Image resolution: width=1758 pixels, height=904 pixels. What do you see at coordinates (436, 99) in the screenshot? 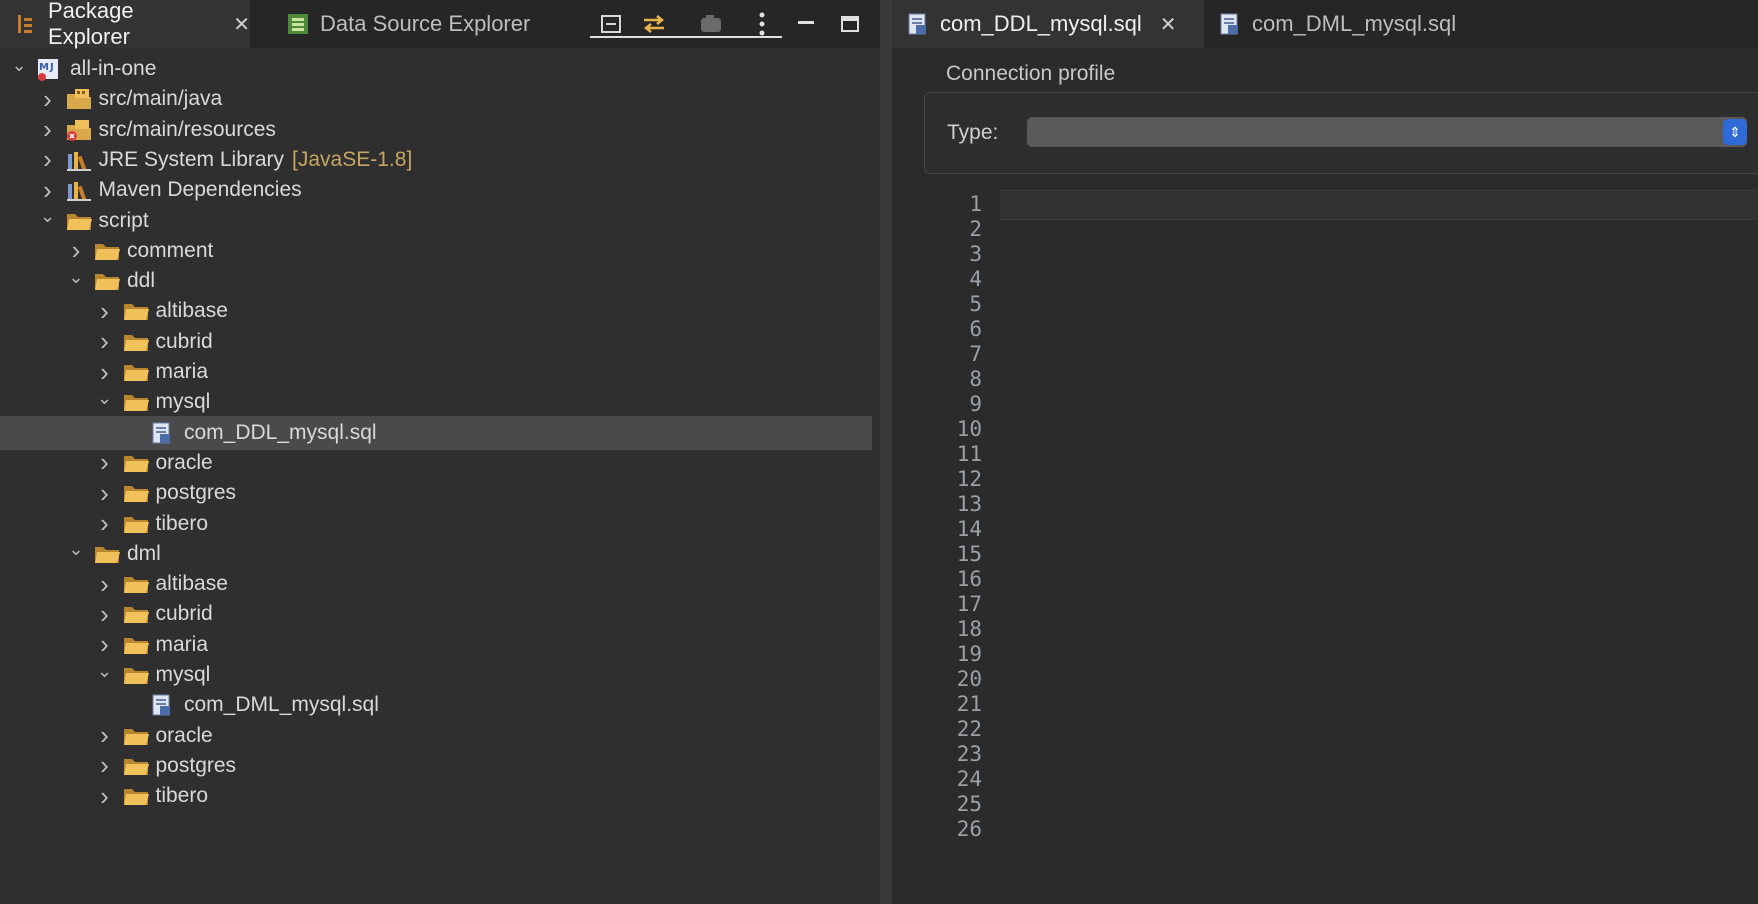
I see `tree-folder-item: › src/main/java` at bounding box center [436, 99].